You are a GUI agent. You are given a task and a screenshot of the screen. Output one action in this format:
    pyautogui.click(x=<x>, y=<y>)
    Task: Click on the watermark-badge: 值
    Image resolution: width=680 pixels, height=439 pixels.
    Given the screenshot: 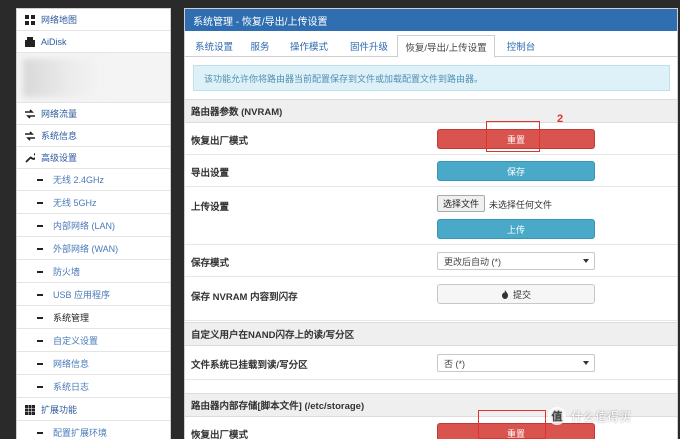 What is the action you would take?
    pyautogui.click(x=557, y=416)
    